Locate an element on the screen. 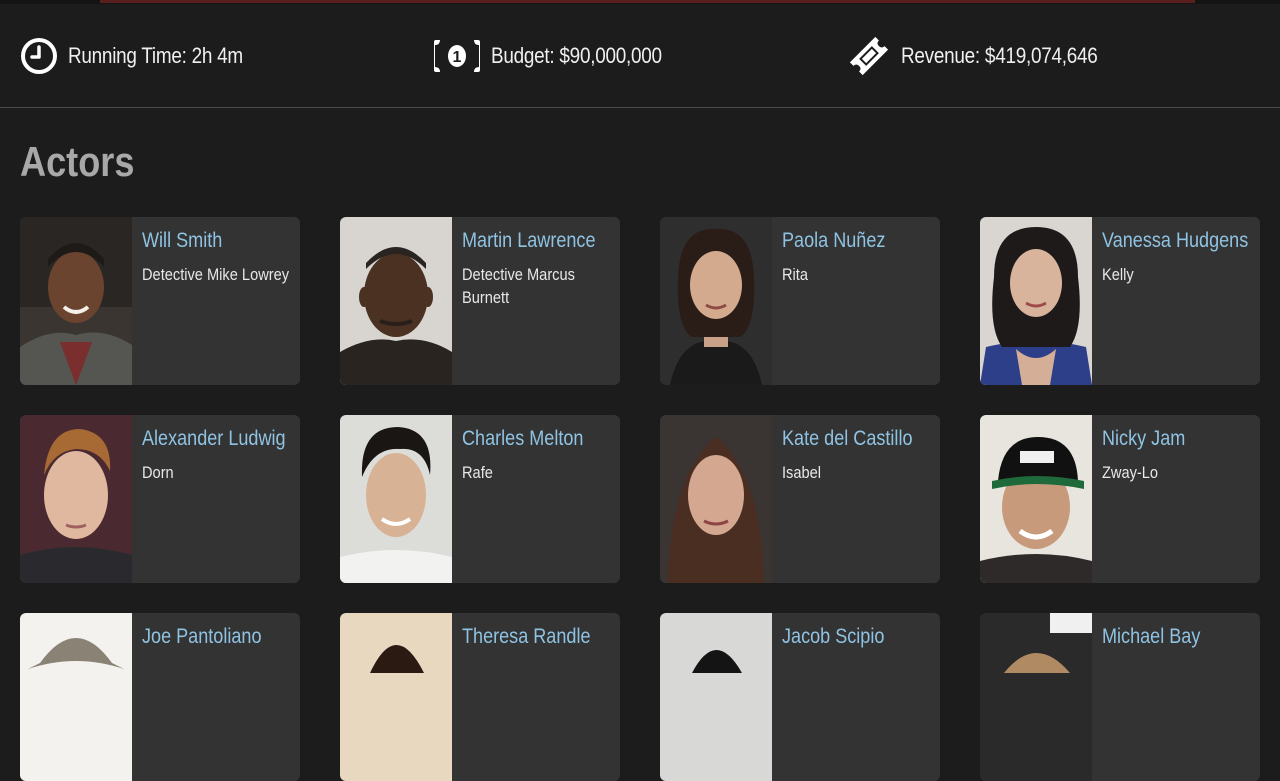  actor-card: Michael Bay is located at coordinates (1120, 697).